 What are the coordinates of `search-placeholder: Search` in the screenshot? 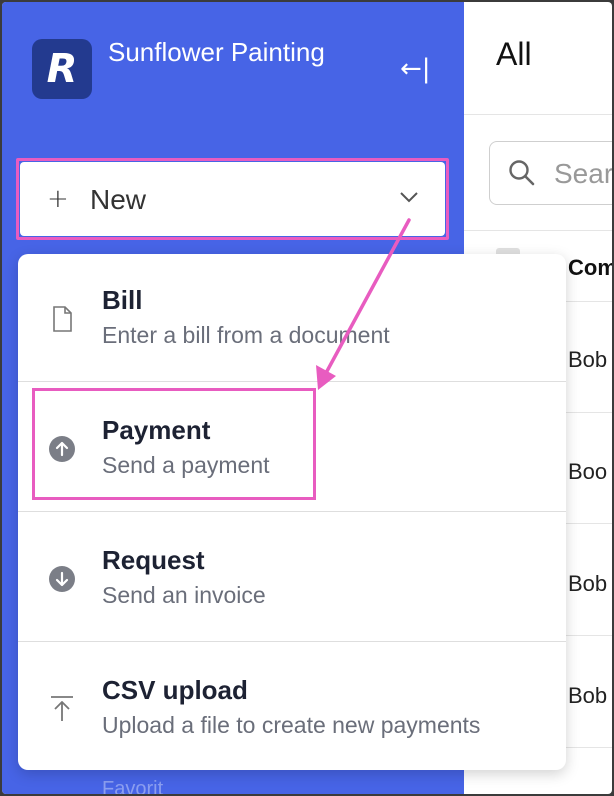 It's located at (583, 173).